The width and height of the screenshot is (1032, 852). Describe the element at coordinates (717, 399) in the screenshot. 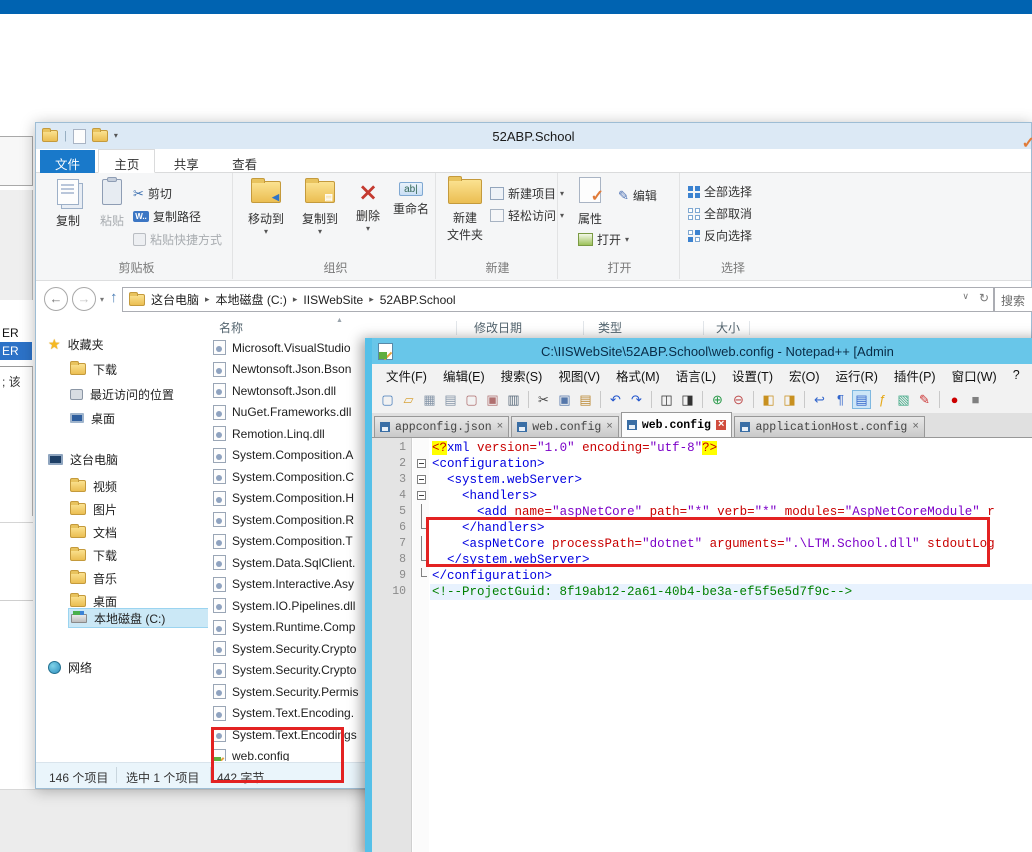

I see `zoom-in-icon: ⊕` at that location.